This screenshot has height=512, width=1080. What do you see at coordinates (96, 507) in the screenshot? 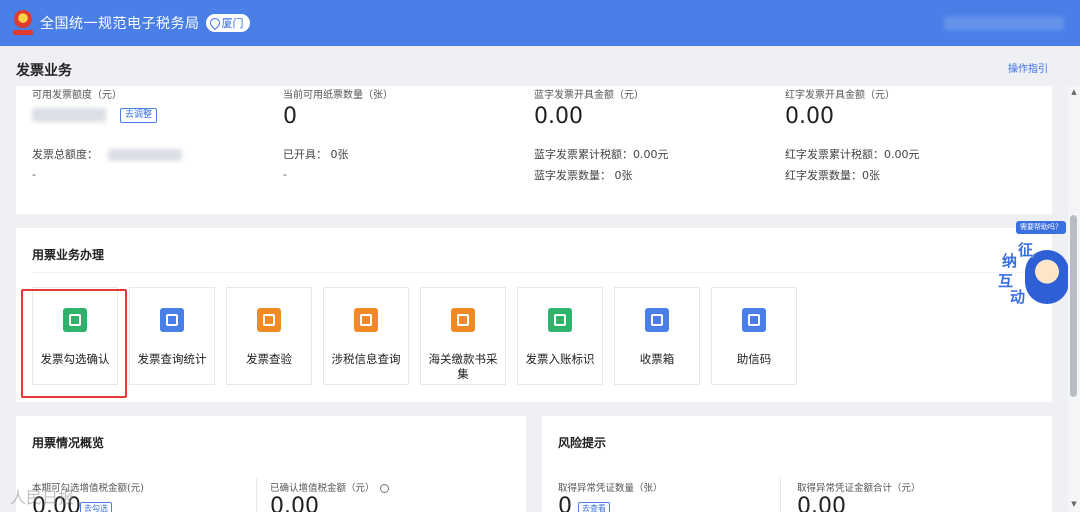
I see `go-select-button: 去勾选` at bounding box center [96, 507].